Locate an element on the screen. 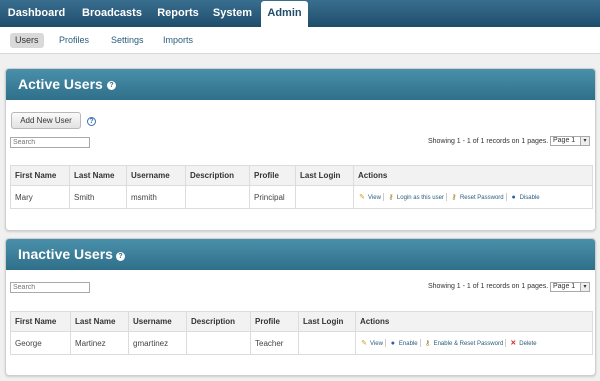 The image size is (600, 381). panel-header: Active Users ? is located at coordinates (300, 84).